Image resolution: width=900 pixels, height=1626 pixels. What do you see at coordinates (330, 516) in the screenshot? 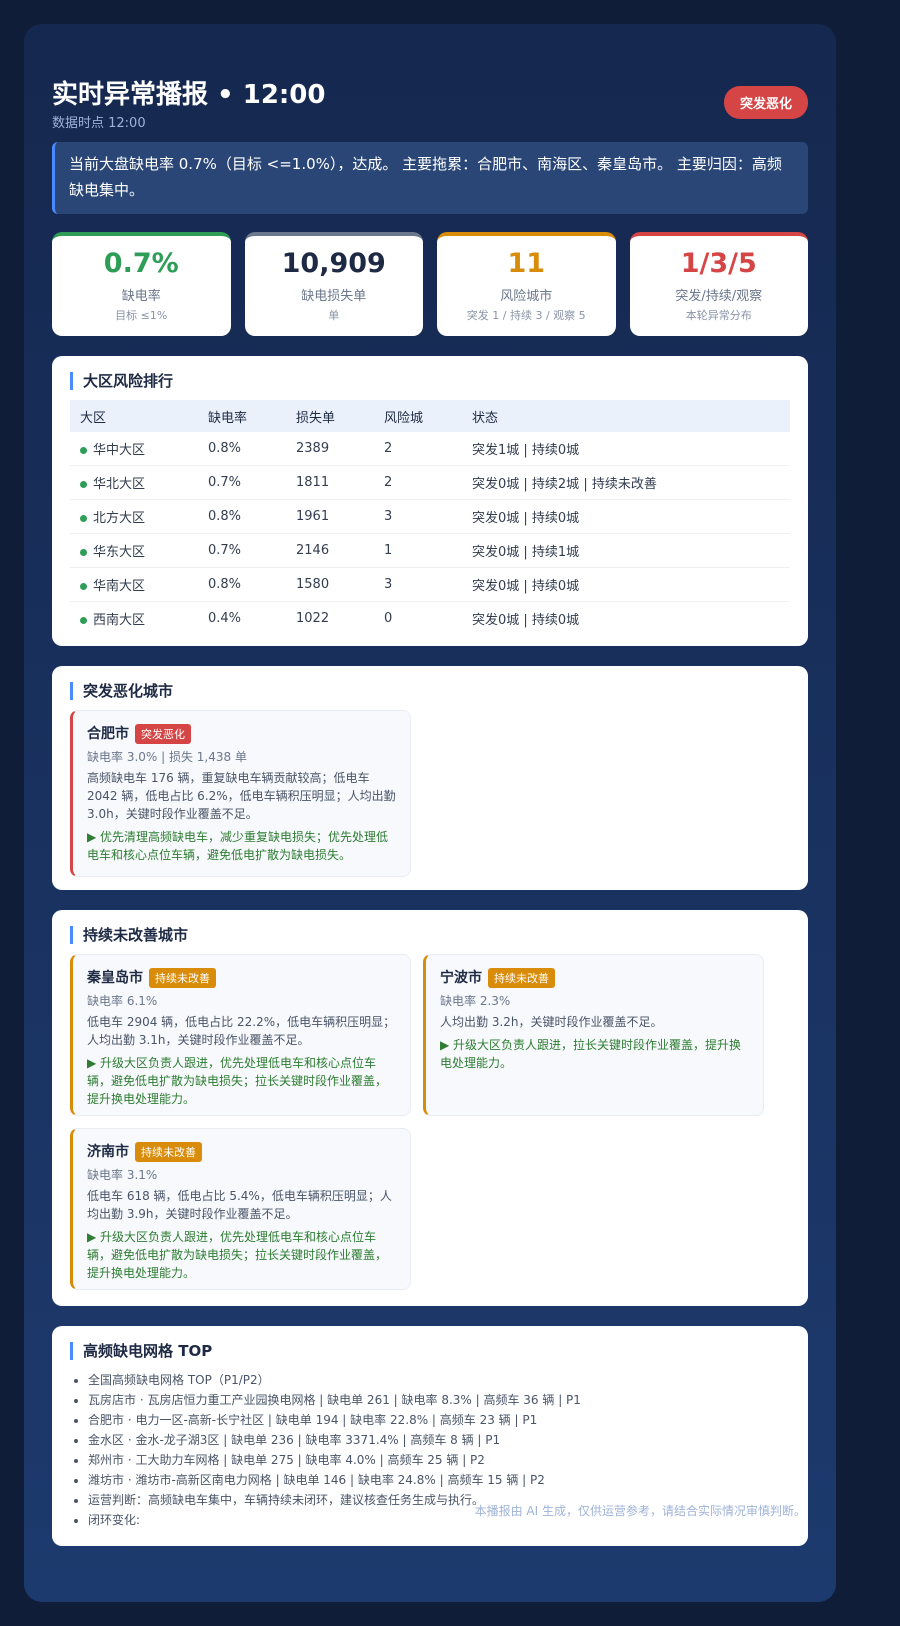
I see `loss-cell: 1961` at bounding box center [330, 516].